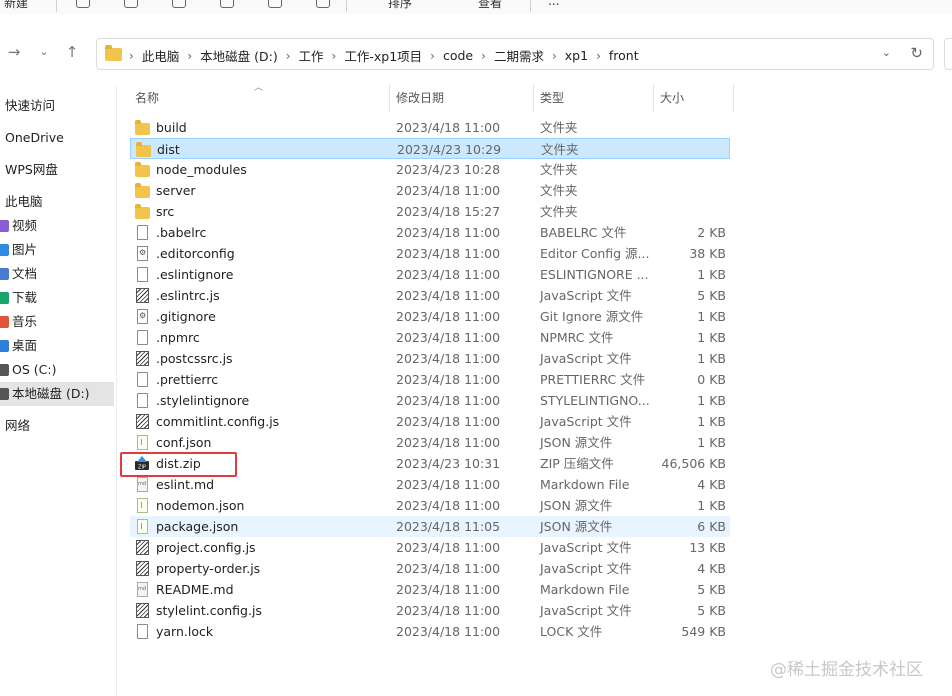  Describe the element at coordinates (624, 55) in the screenshot. I see `breadcrumb-item: front` at that location.